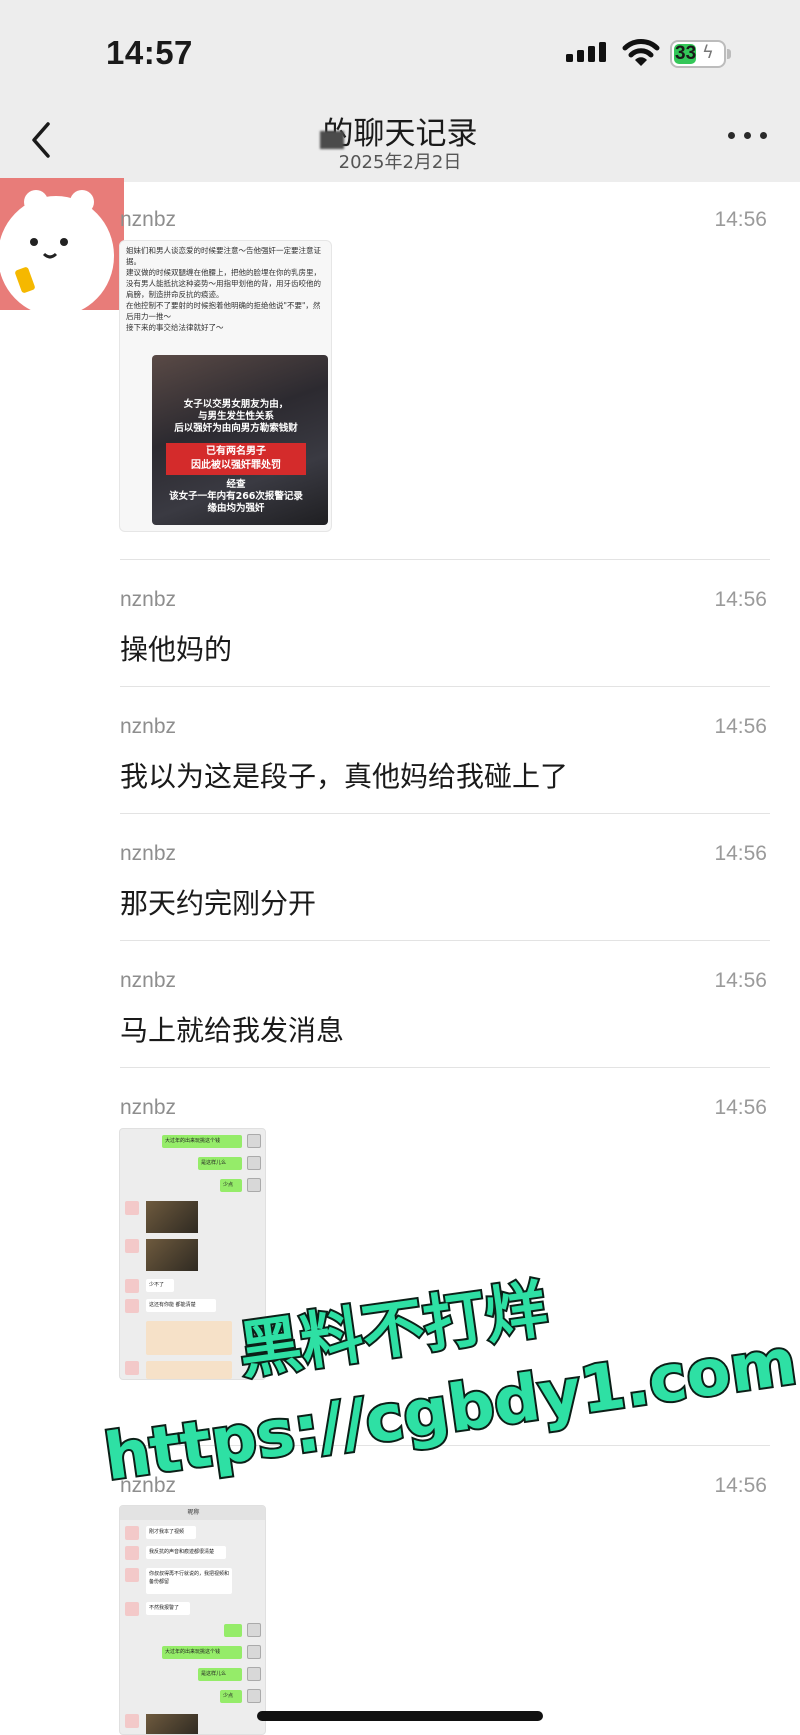 The width and height of the screenshot is (800, 1735). I want to click on cellular-signal-icon, so click(586, 52).